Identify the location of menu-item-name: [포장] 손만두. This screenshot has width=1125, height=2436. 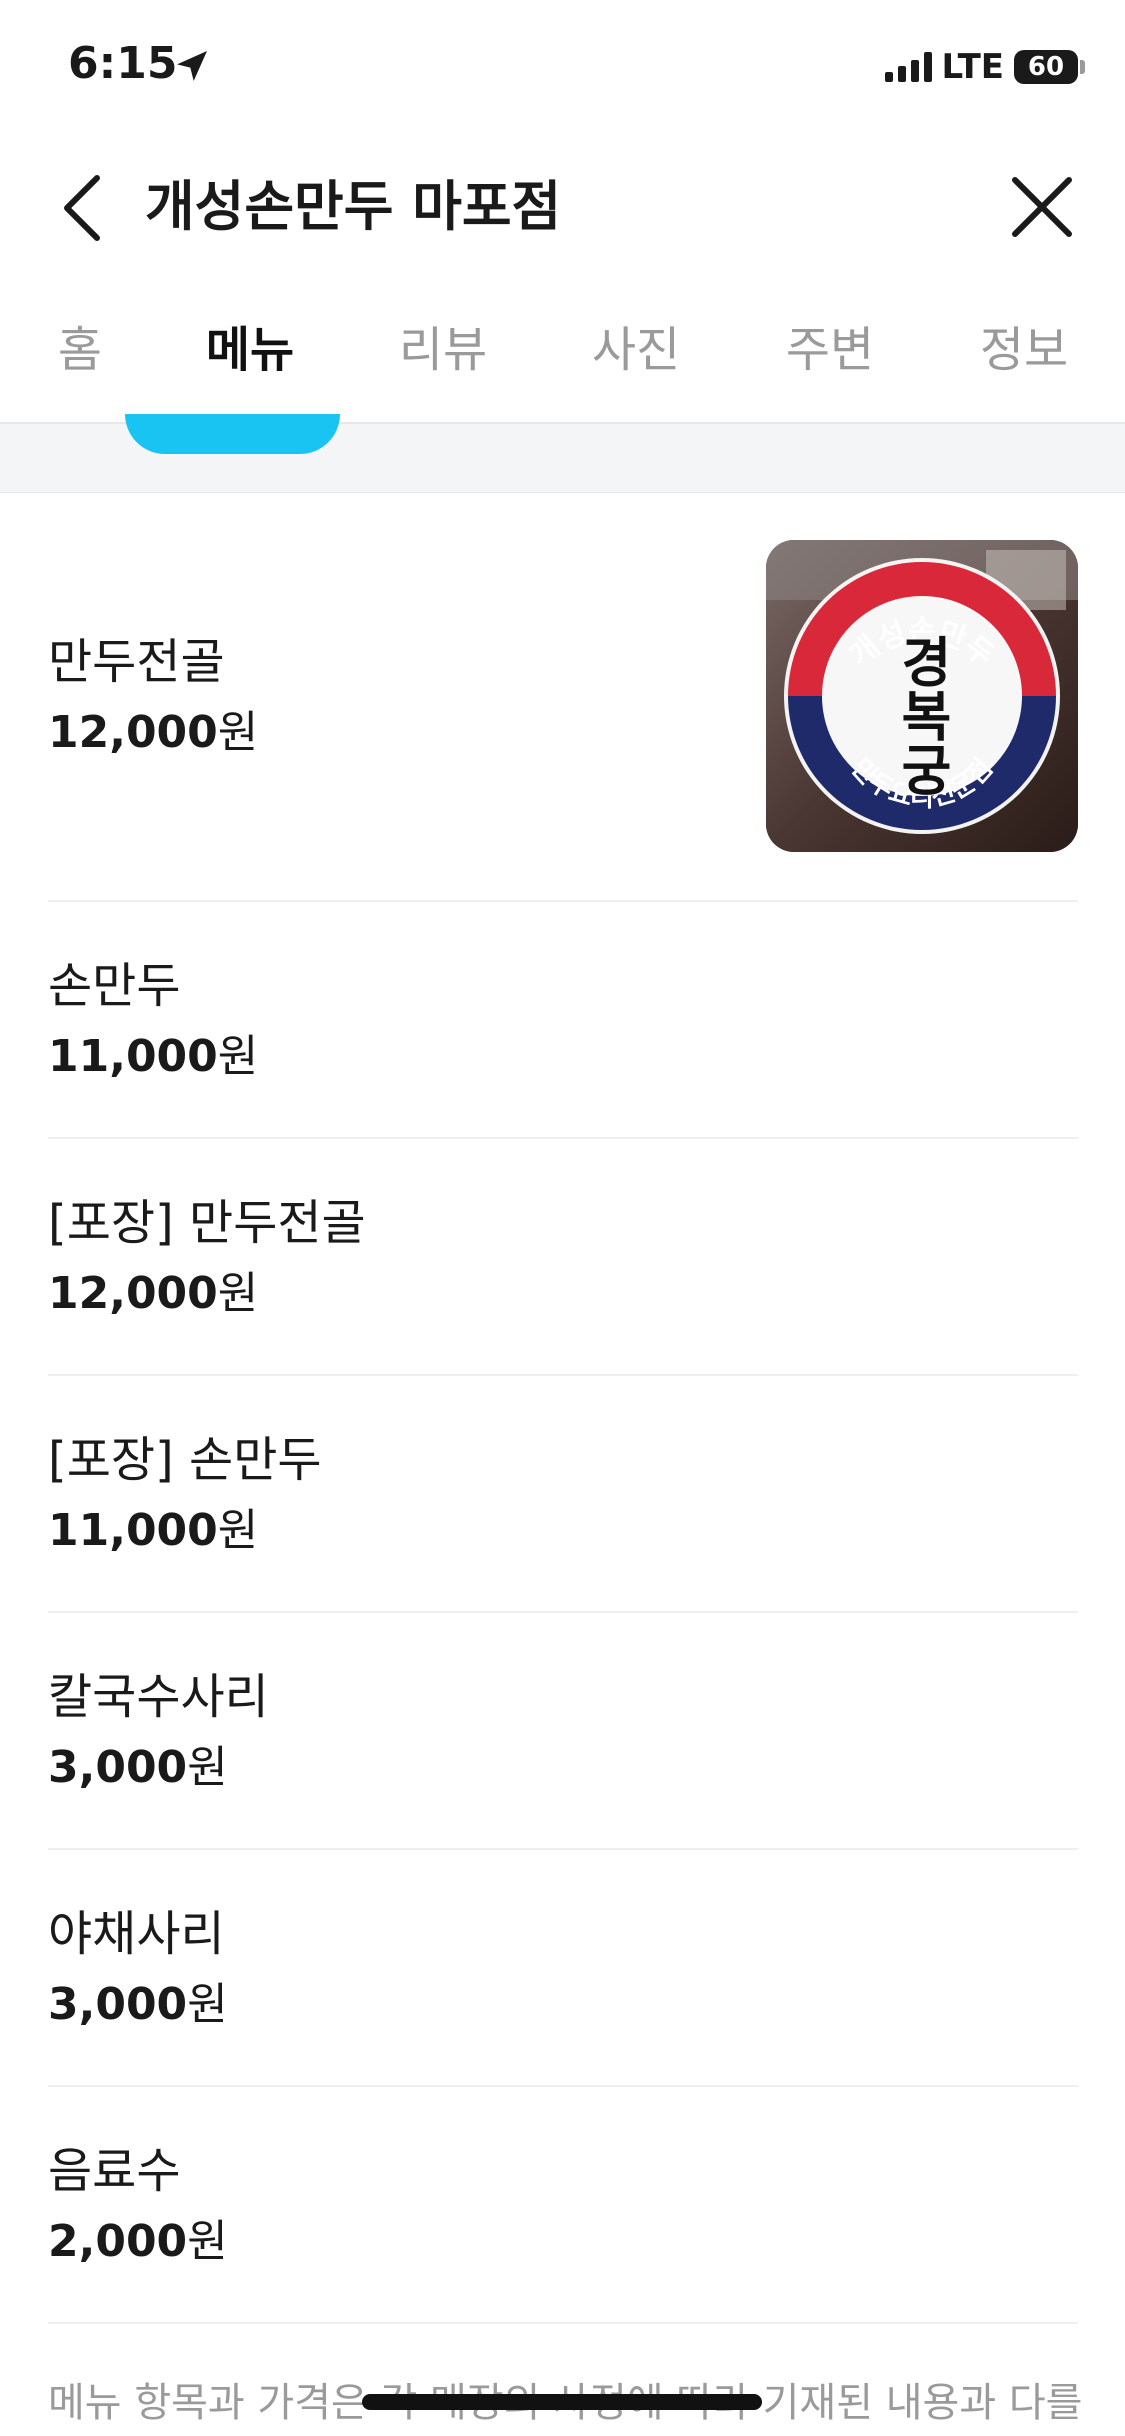
(185, 1460).